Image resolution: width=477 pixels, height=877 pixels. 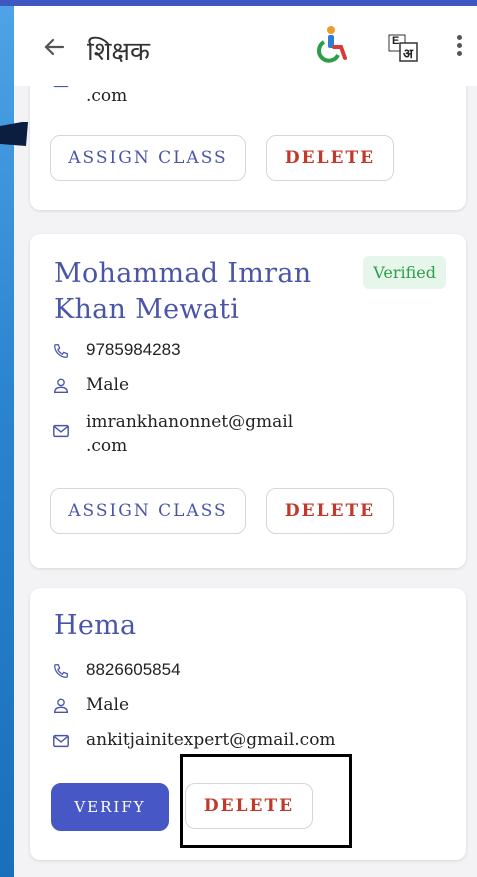 I want to click on translate-icon: E अ, so click(x=403, y=48).